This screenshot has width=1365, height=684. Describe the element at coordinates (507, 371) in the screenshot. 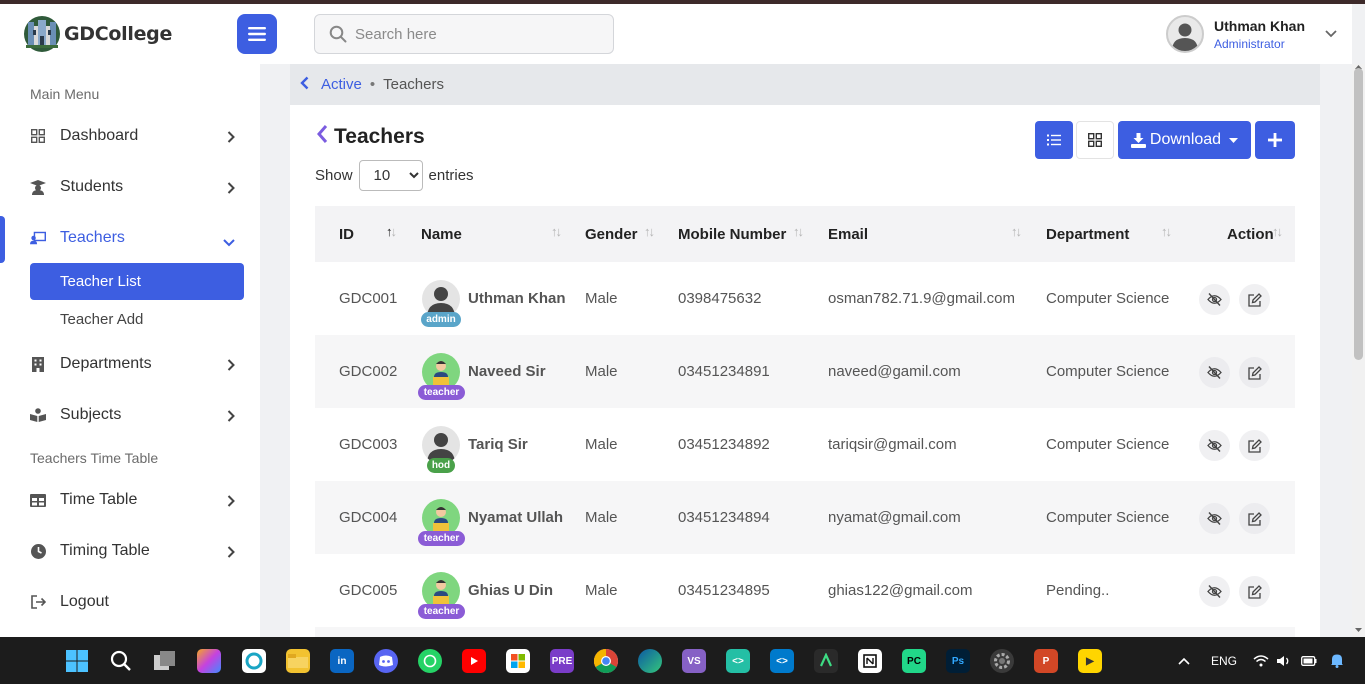

I see `cell-name: Naveed Sir` at that location.